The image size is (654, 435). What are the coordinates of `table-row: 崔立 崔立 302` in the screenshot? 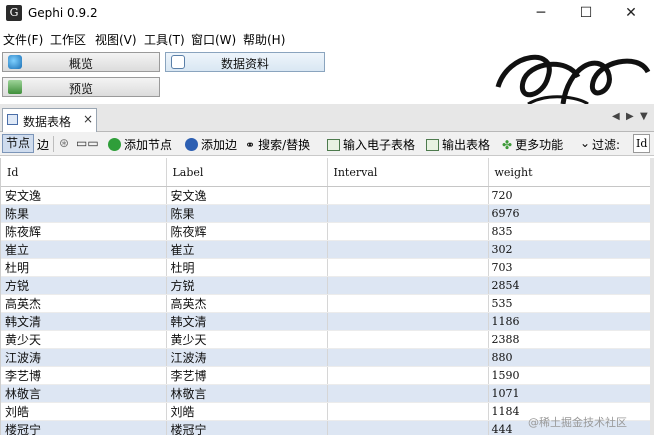 It's located at (326, 249).